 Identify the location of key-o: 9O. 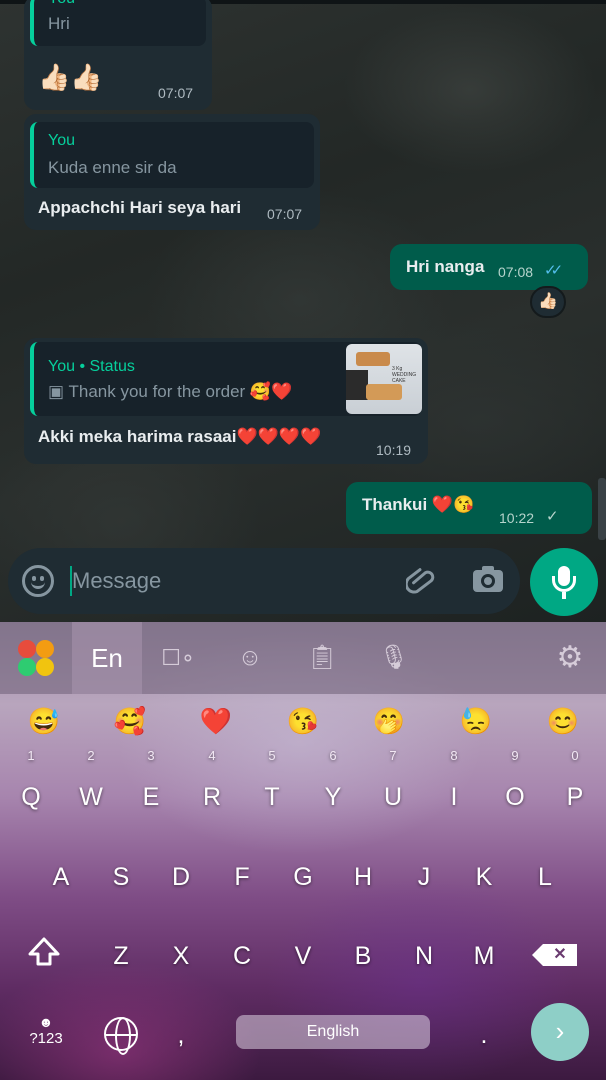
(515, 788).